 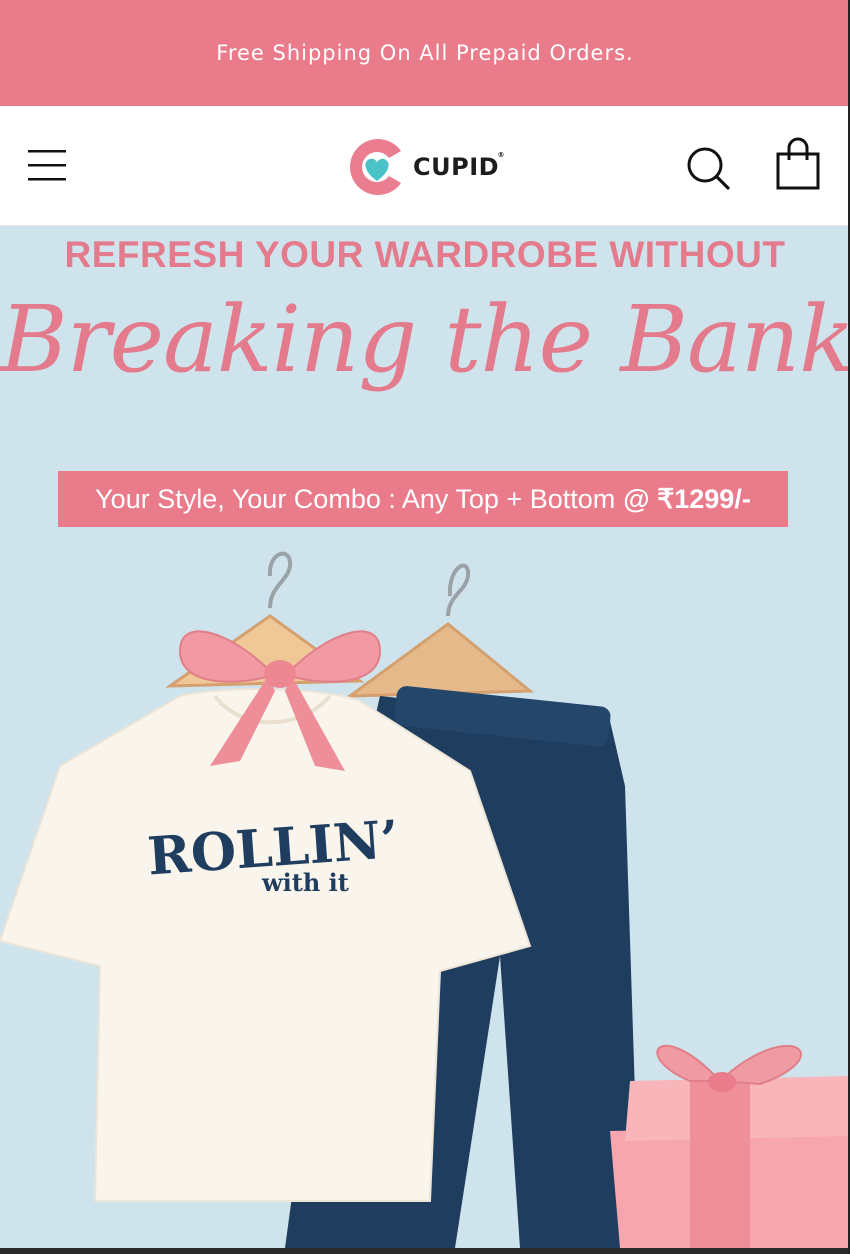 I want to click on registered-mark: ®, so click(x=501, y=155).